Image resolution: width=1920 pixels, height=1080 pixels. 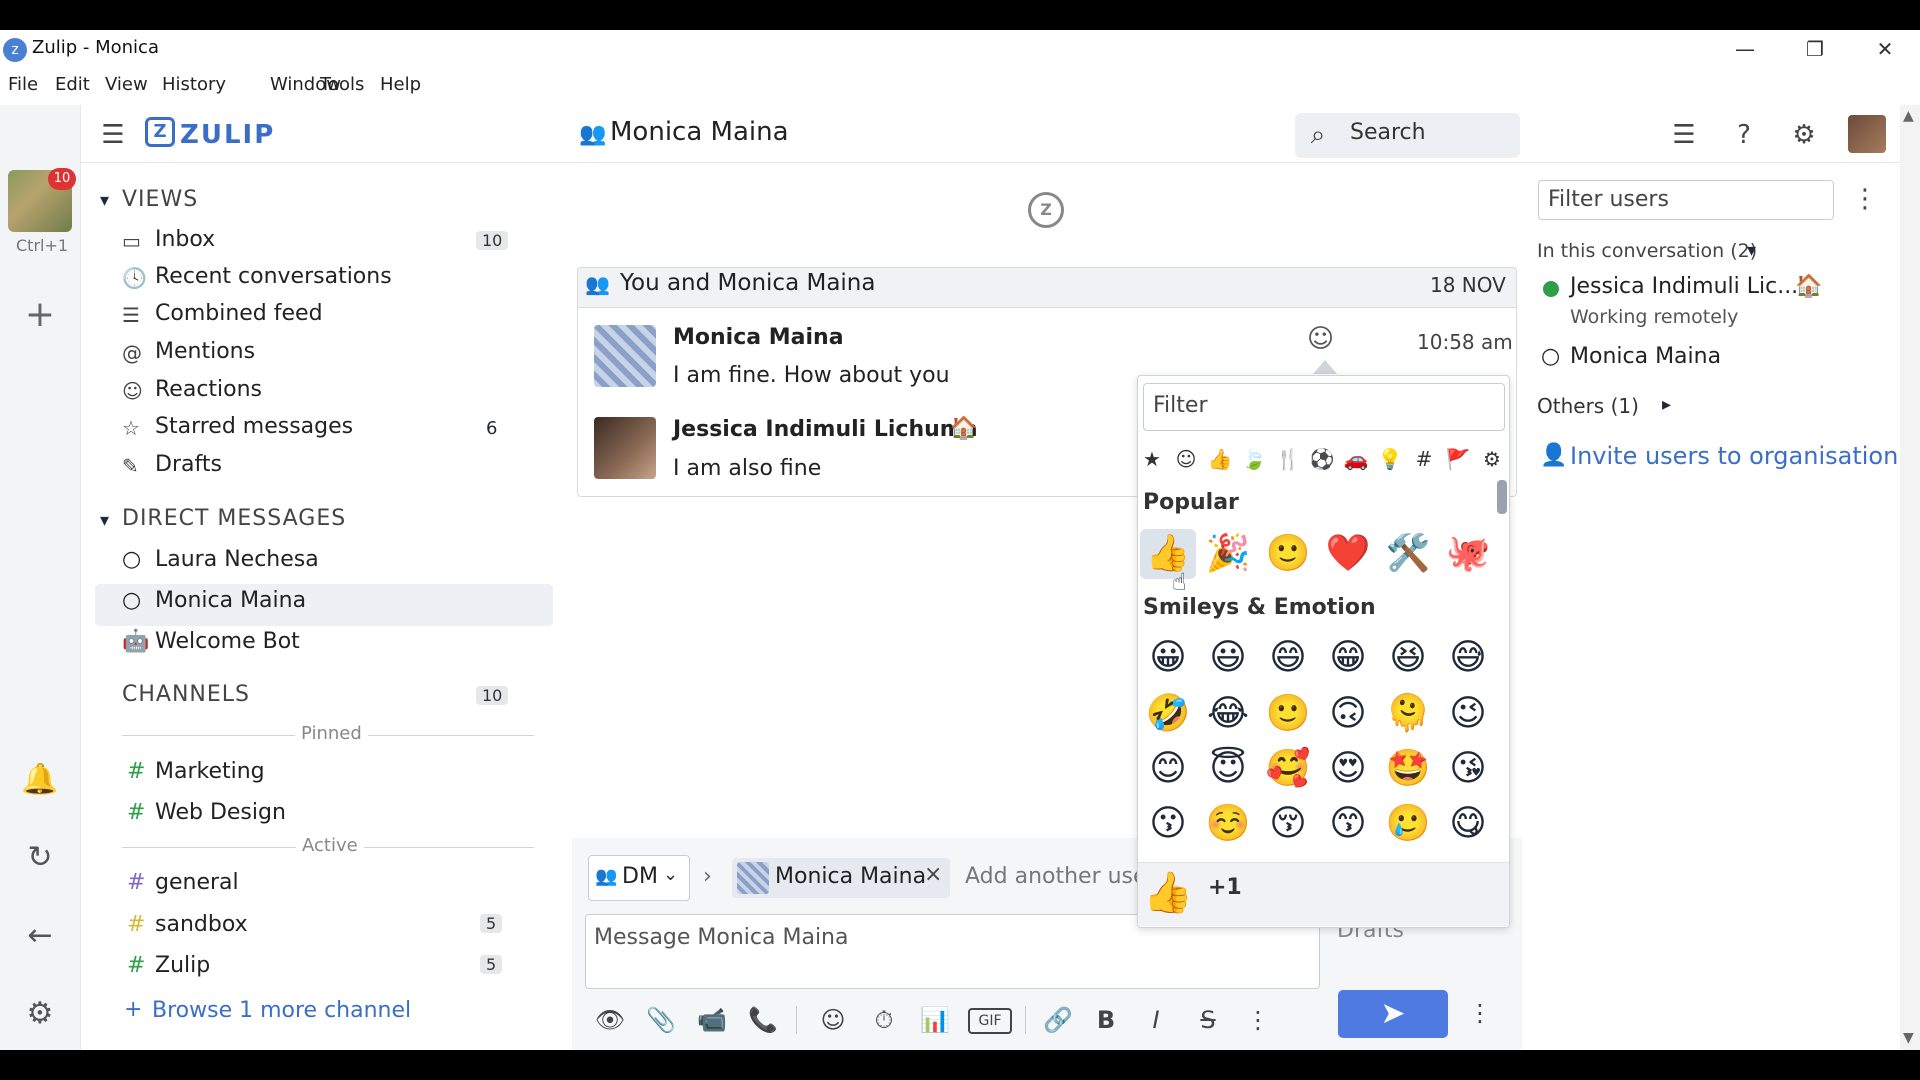 What do you see at coordinates (1910, 577) in the screenshot?
I see `window-scrollbar` at bounding box center [1910, 577].